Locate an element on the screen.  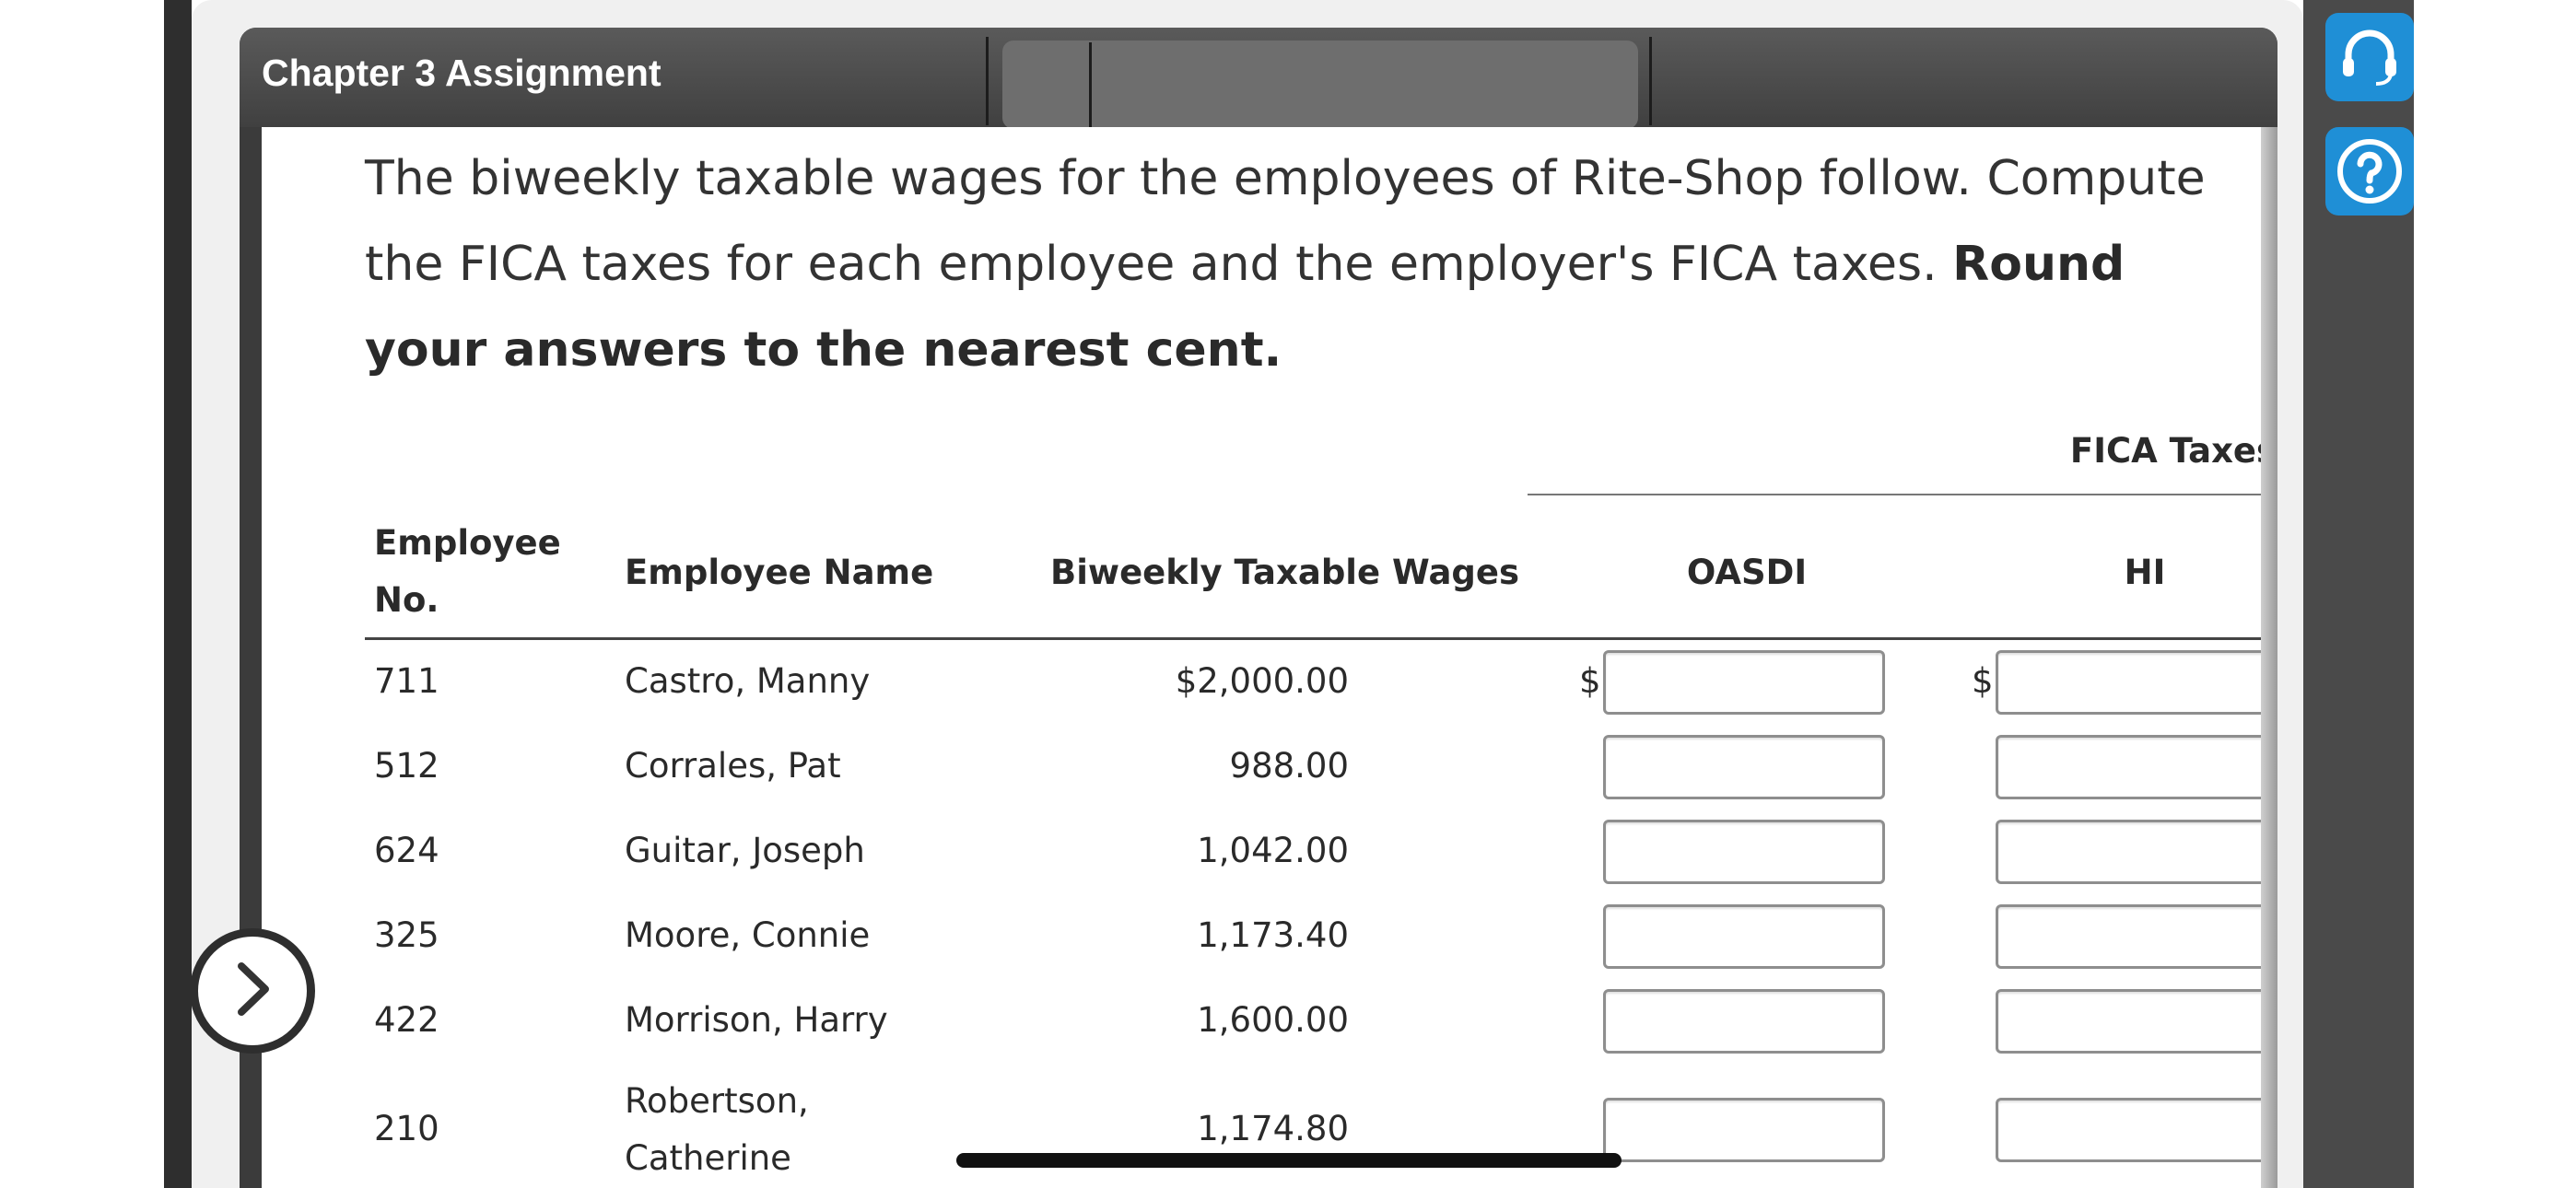
device-frame-left is located at coordinates (178, 594).